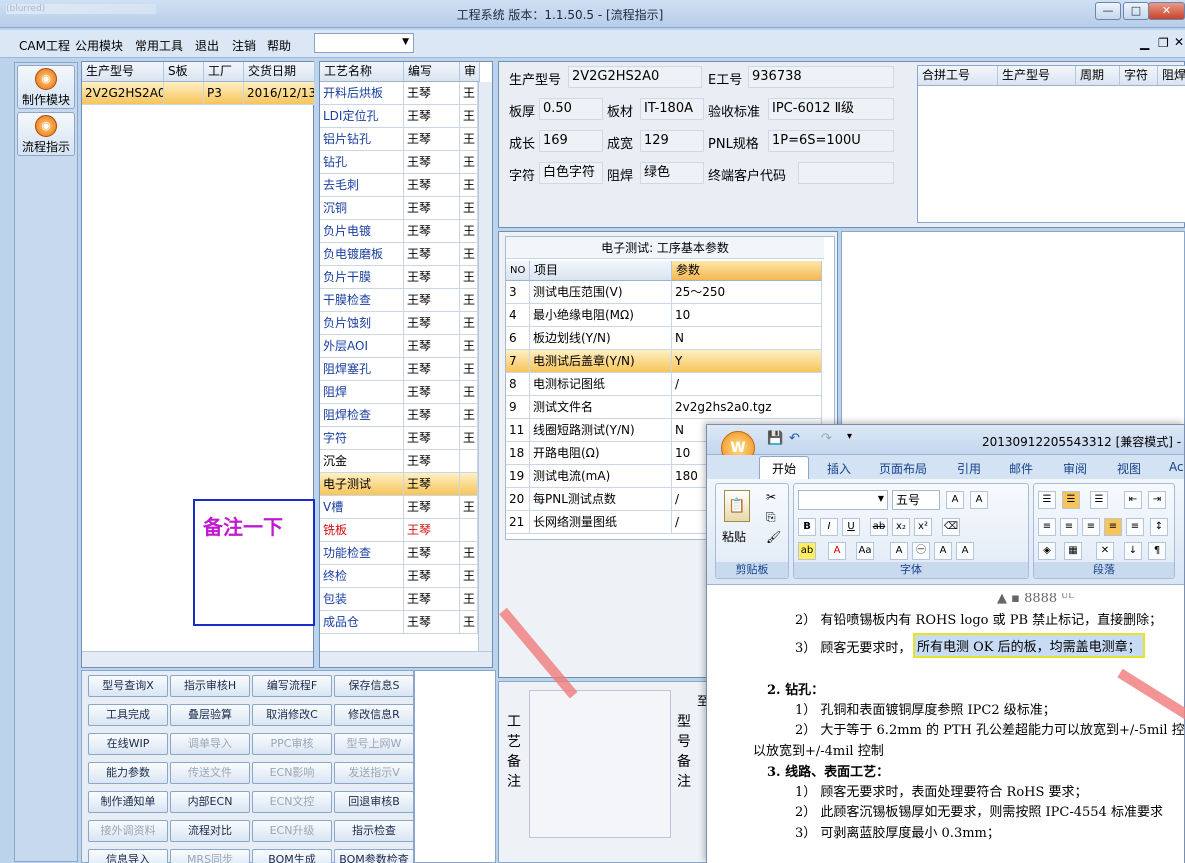 The height and width of the screenshot is (863, 1185). Describe the element at coordinates (979, 500) in the screenshot. I see `shrink-font-icon: A` at that location.